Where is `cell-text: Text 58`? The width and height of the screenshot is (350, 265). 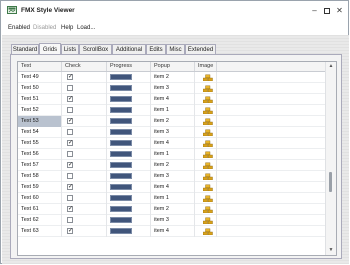 cell-text: Text 58 is located at coordinates (40, 176).